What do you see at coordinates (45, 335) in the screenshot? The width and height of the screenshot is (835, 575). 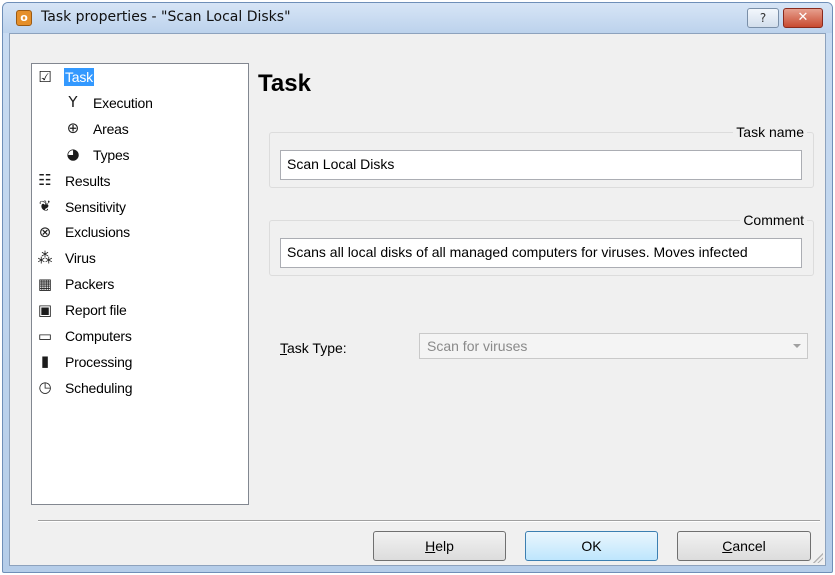 I see `monitor-icon: ▭` at bounding box center [45, 335].